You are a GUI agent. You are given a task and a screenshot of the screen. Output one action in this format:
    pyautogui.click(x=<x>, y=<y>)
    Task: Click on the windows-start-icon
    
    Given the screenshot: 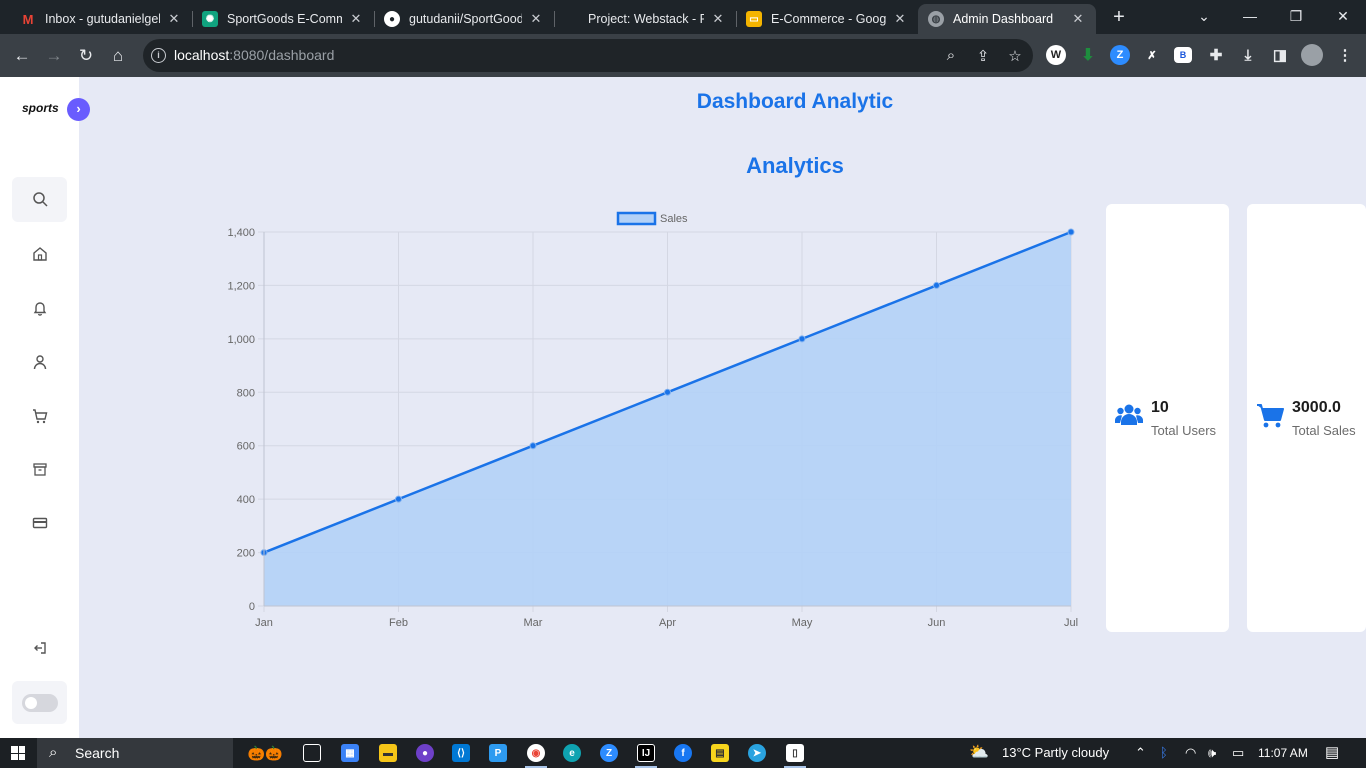 What is the action you would take?
    pyautogui.click(x=18, y=753)
    